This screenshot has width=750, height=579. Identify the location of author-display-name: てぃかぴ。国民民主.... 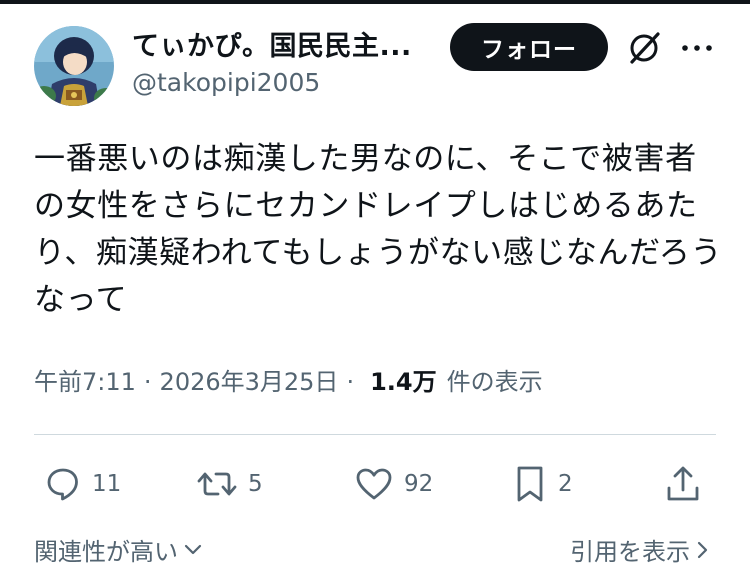
(272, 43).